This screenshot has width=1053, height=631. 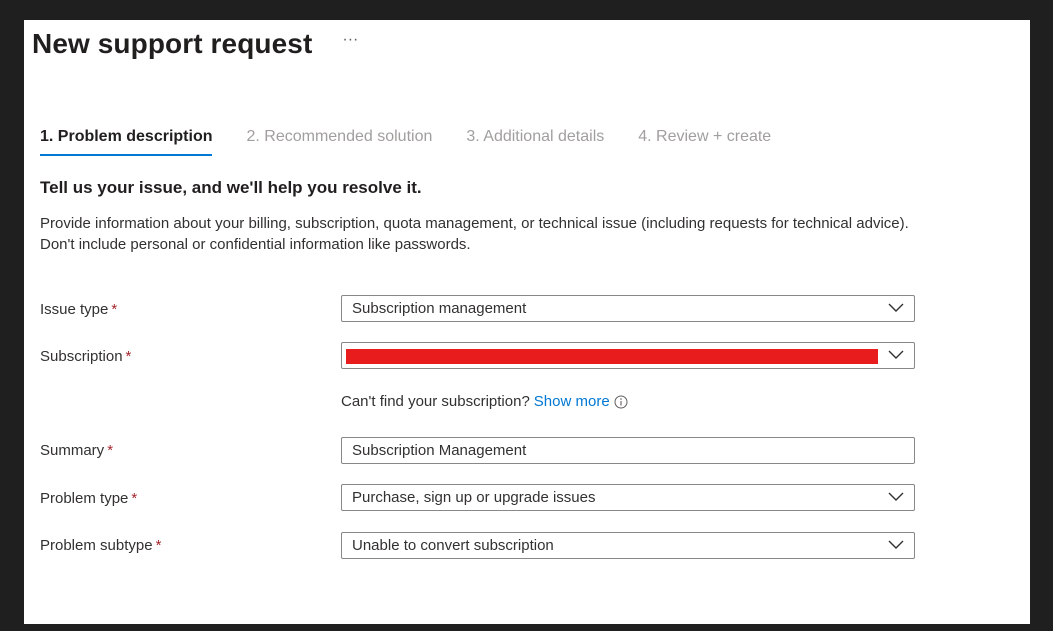 I want to click on show-more-link: Show more, so click(x=572, y=401).